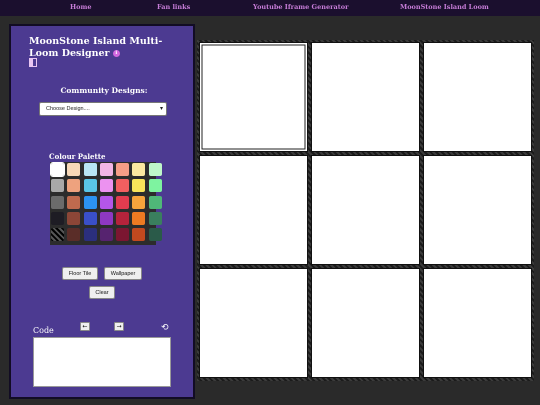  Describe the element at coordinates (165, 328) in the screenshot. I see `refresh-icon: ⟲` at that location.